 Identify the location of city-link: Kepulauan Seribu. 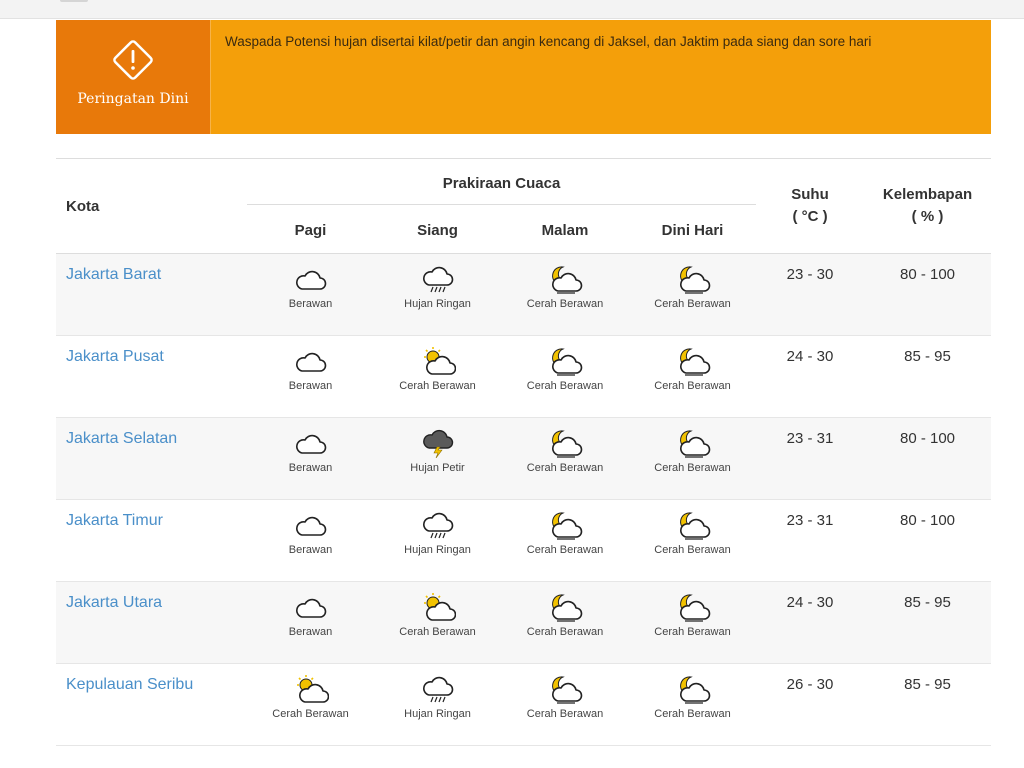
(151, 705).